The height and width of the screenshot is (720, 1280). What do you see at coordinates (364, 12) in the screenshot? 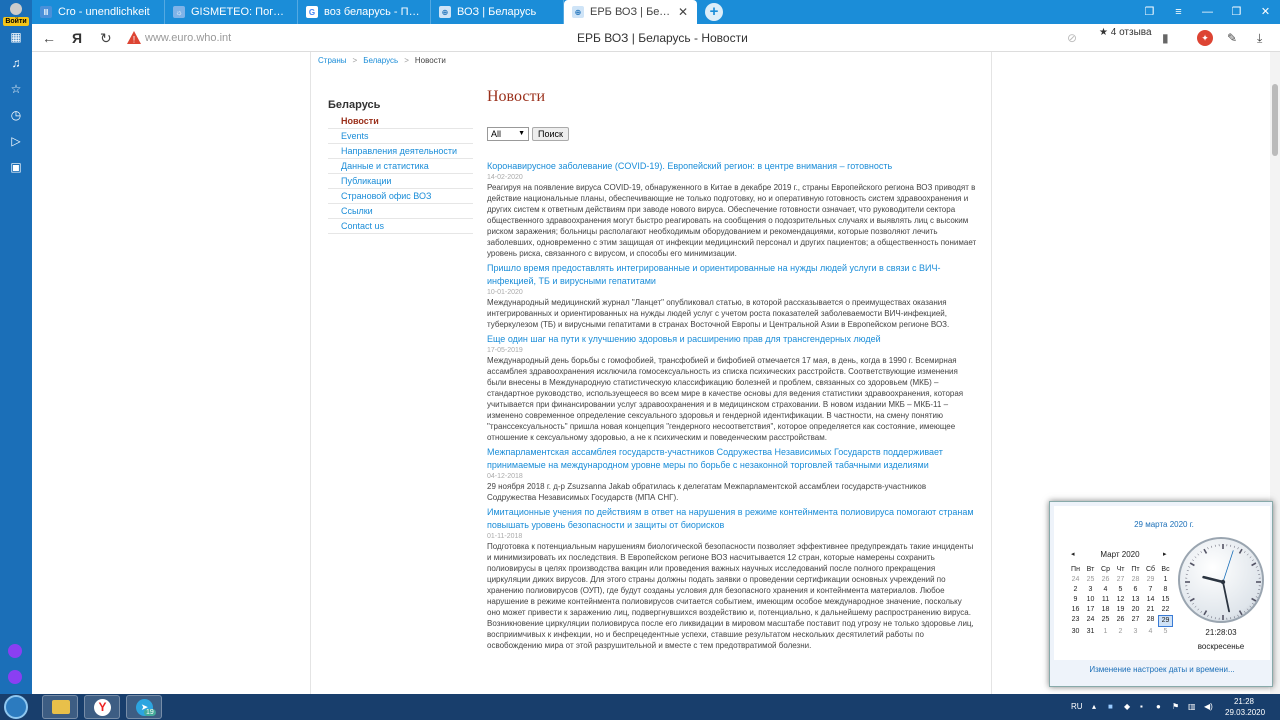
I see `tab-google-search: G воз беларусь - Поиск в G` at bounding box center [364, 12].